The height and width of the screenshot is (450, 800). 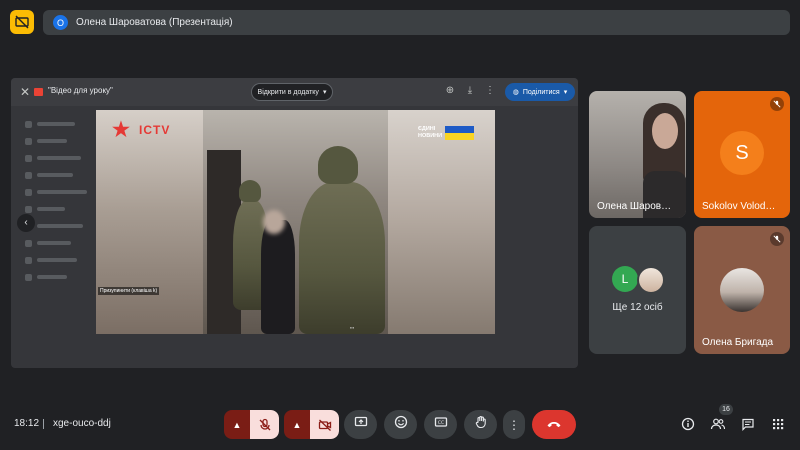 What do you see at coordinates (22, 22) in the screenshot?
I see `presentation-icon` at bounding box center [22, 22].